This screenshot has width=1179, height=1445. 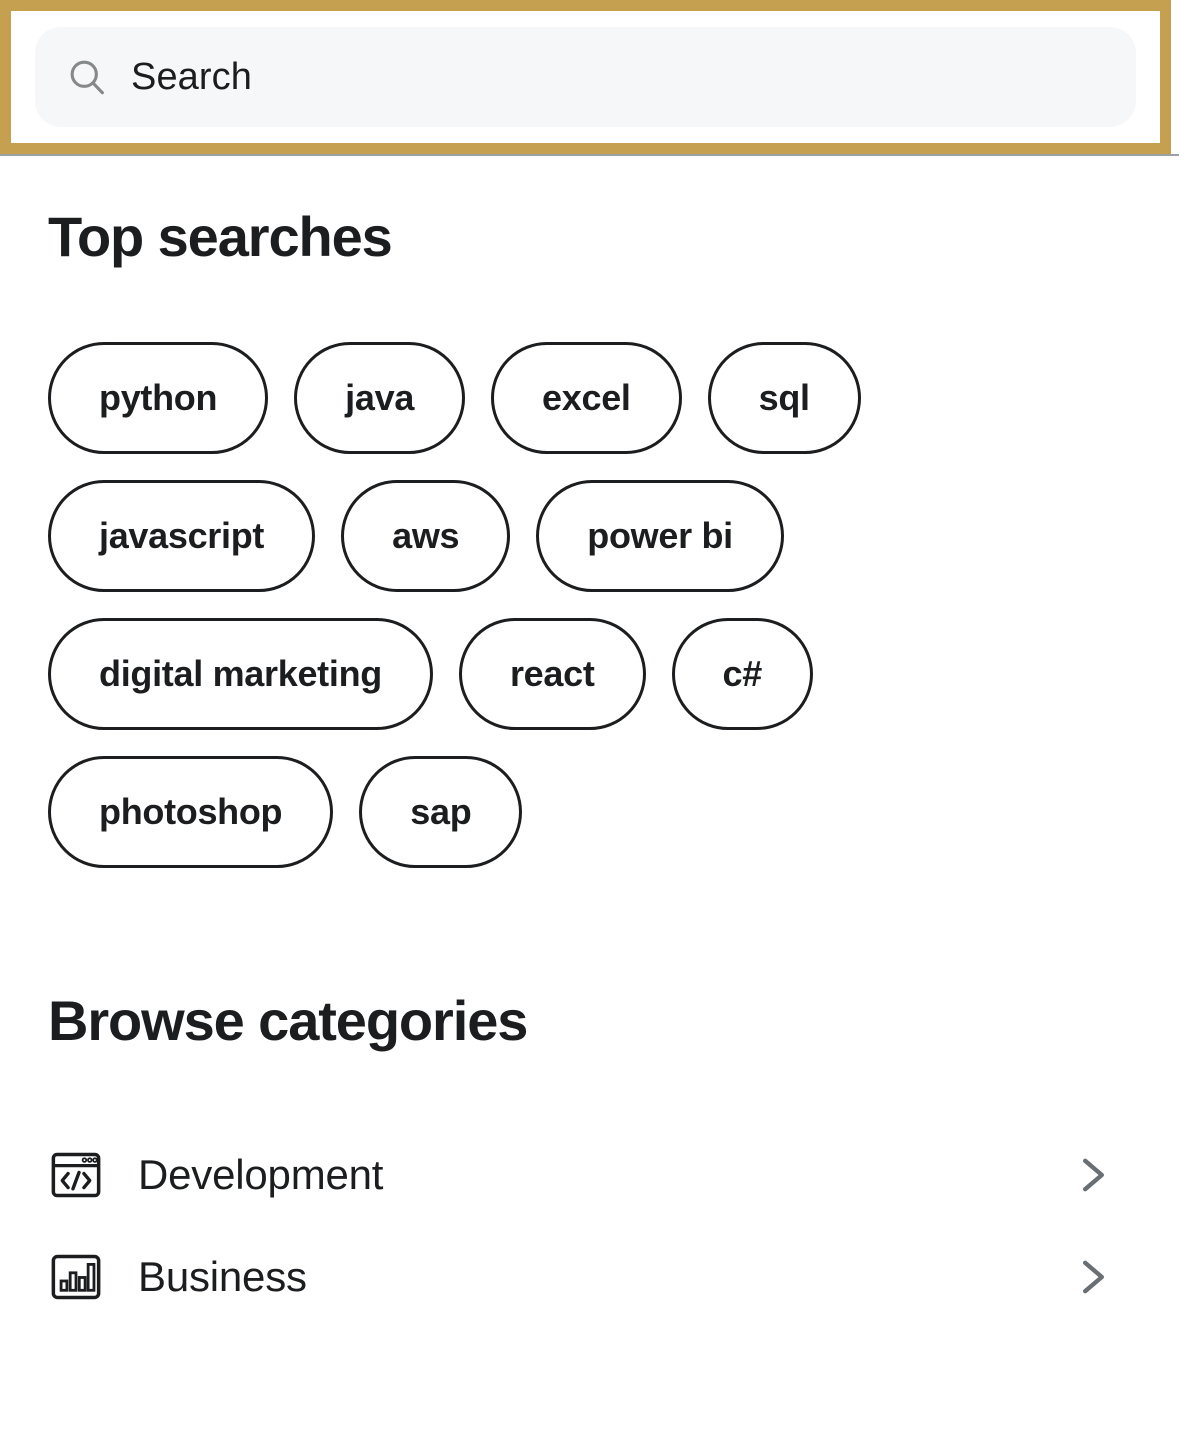 What do you see at coordinates (240, 674) in the screenshot?
I see `search-pill: digital marketing` at bounding box center [240, 674].